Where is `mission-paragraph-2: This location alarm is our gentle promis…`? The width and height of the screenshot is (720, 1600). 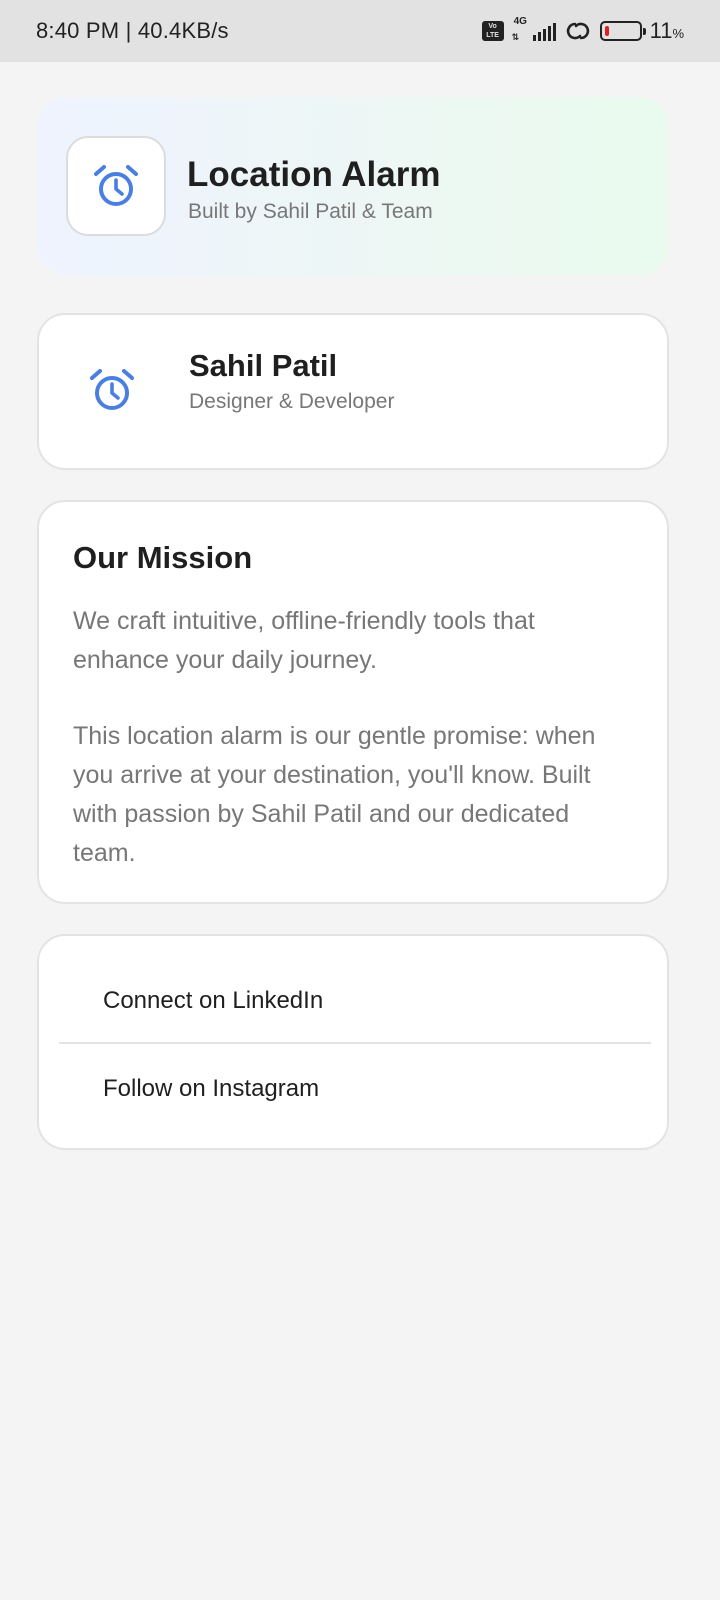
mission-paragraph-2: This location alarm is our gentle promis… is located at coordinates (334, 794).